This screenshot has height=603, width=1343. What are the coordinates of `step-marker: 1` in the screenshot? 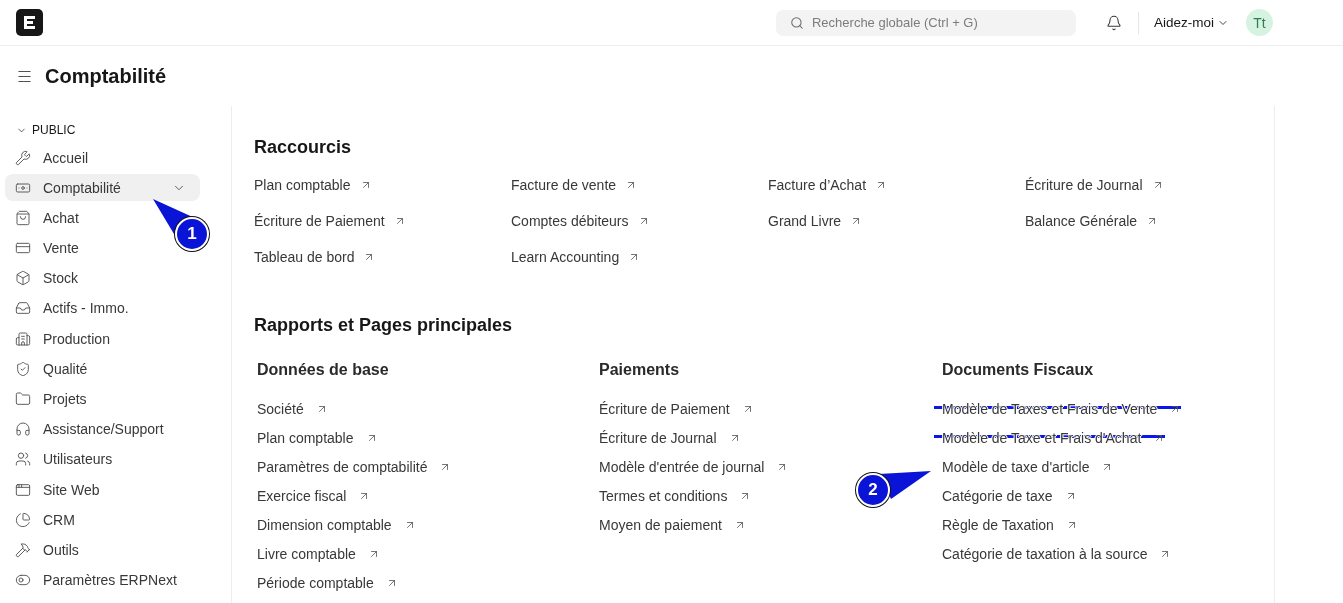 It's located at (192, 234).